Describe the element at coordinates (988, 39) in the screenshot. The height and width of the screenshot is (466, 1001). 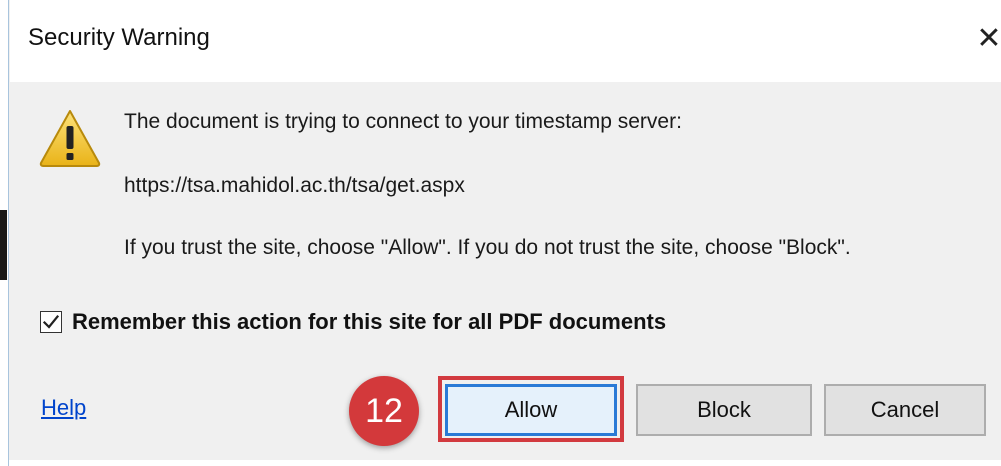
I see `close-icon: ✕` at that location.